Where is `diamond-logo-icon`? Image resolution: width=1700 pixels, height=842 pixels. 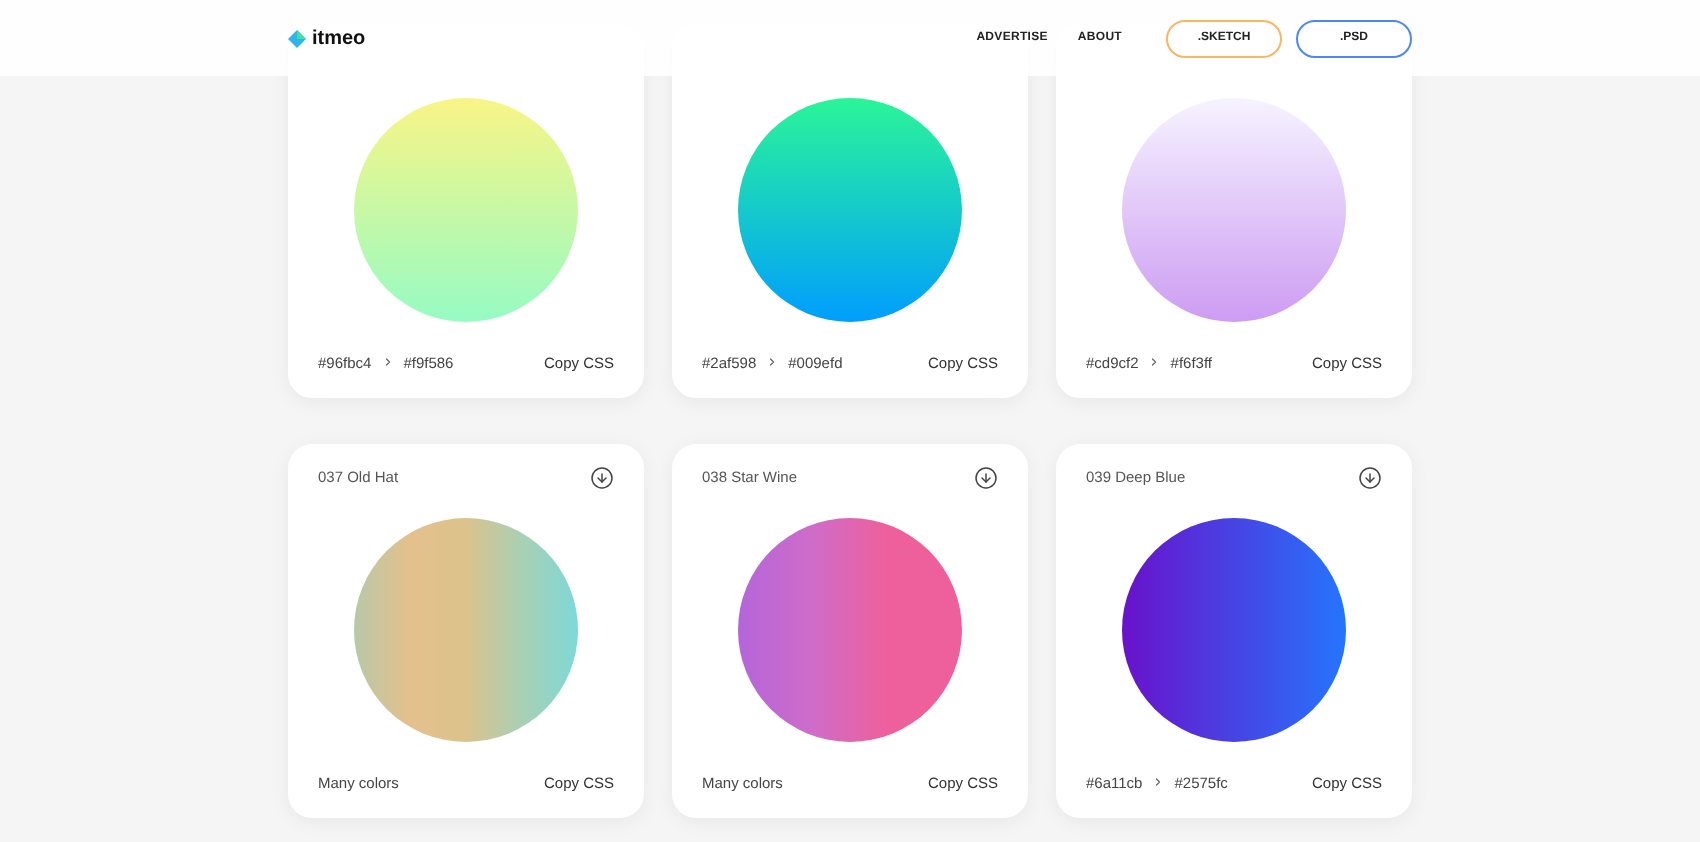
diamond-logo-icon is located at coordinates (297, 38).